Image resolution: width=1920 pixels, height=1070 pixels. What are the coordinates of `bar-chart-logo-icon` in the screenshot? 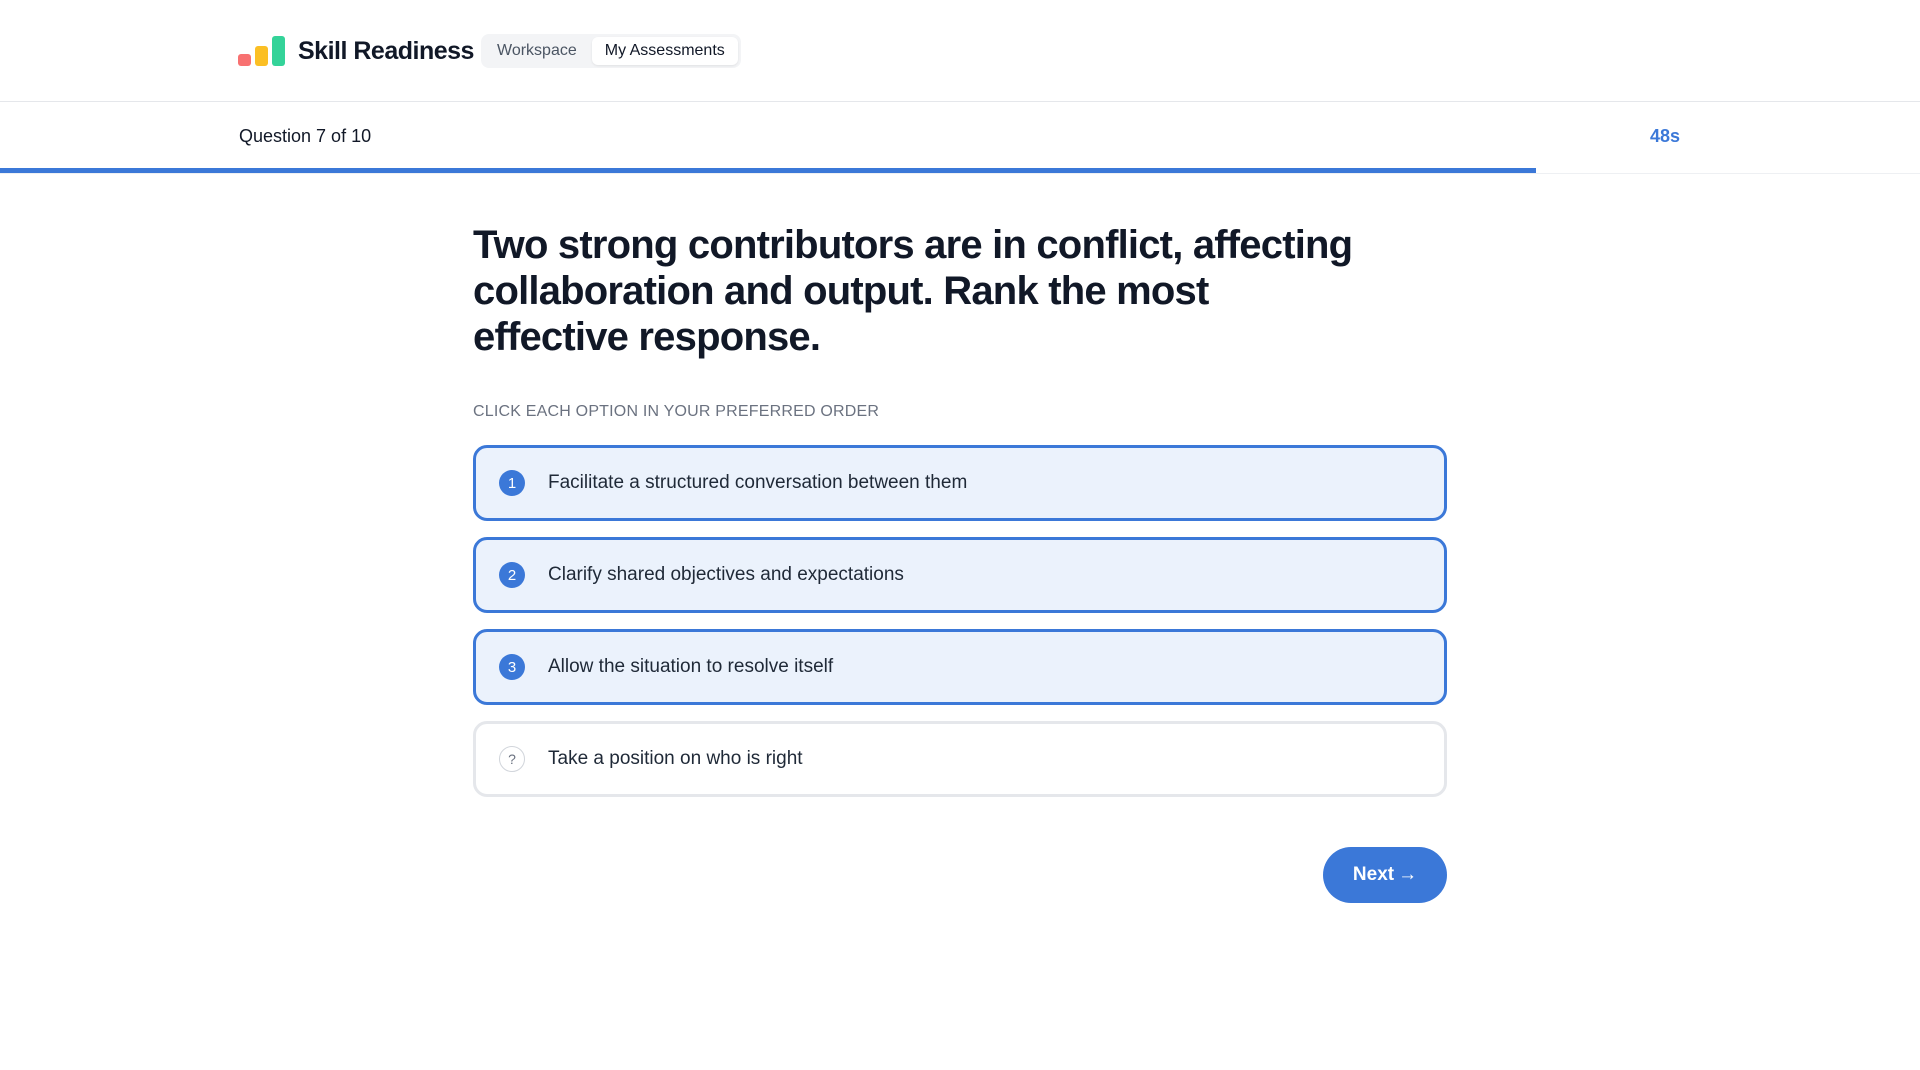 It's located at (262, 51).